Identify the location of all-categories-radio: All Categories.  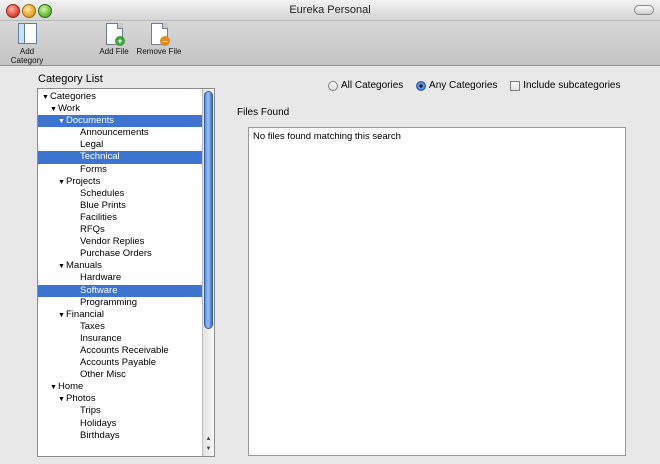
(365, 85).